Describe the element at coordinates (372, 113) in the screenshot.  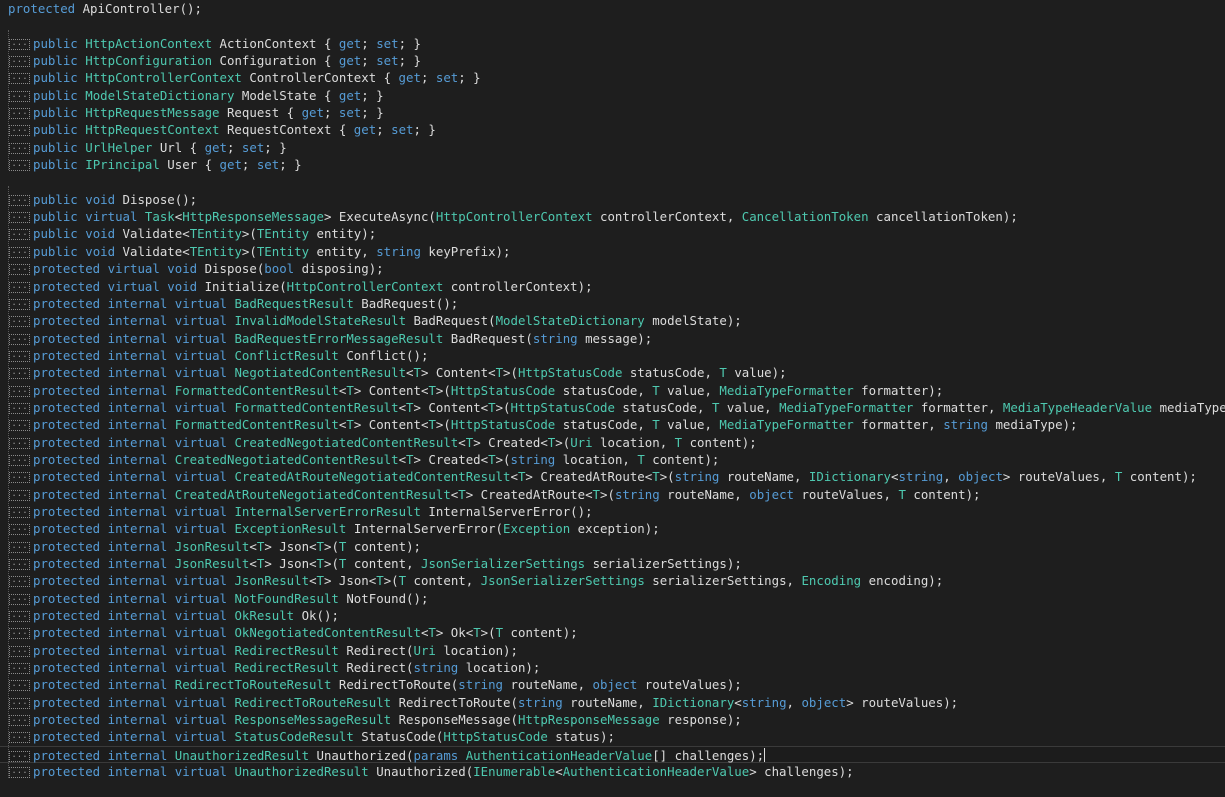
I see `text-token: ; }` at that location.